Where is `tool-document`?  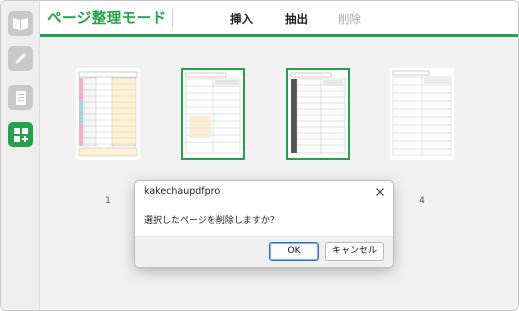
tool-document is located at coordinates (20, 97).